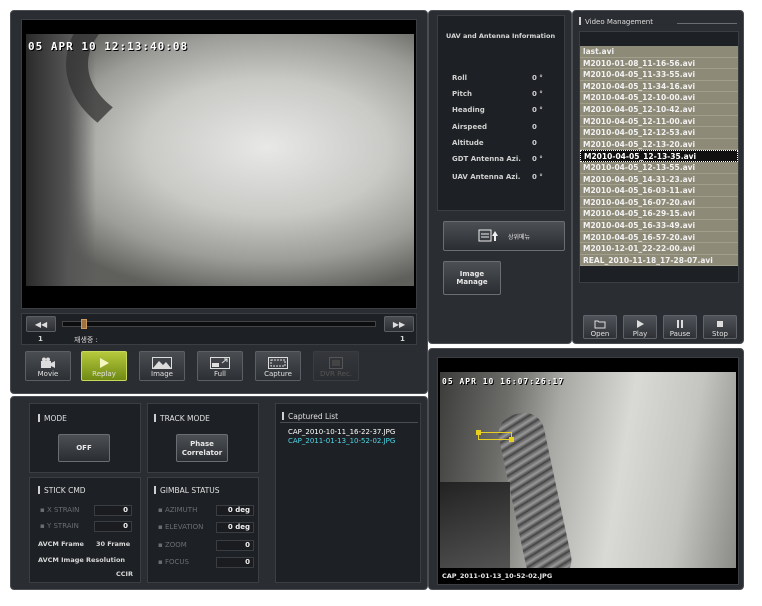  I want to click on full-button: Full, so click(220, 366).